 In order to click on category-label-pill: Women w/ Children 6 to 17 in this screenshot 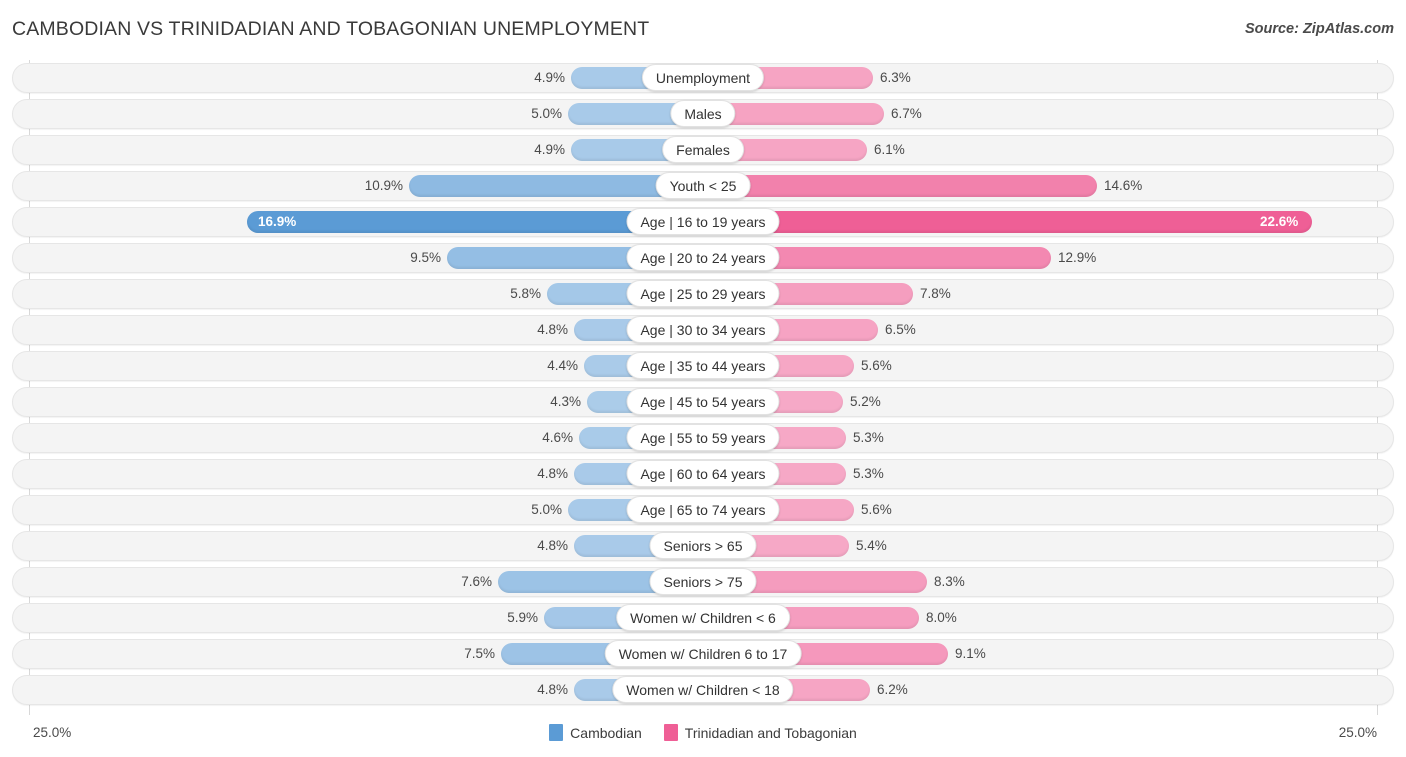, I will do `click(703, 653)`.